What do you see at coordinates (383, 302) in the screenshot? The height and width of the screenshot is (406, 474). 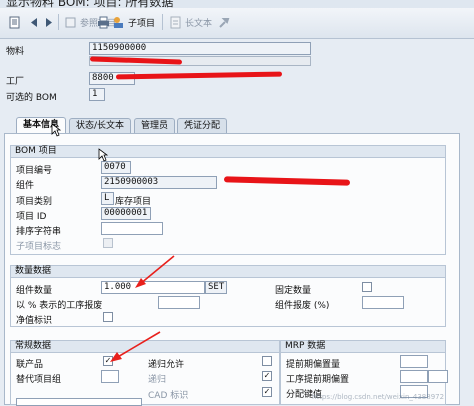 I see `component-scrap-field` at bounding box center [383, 302].